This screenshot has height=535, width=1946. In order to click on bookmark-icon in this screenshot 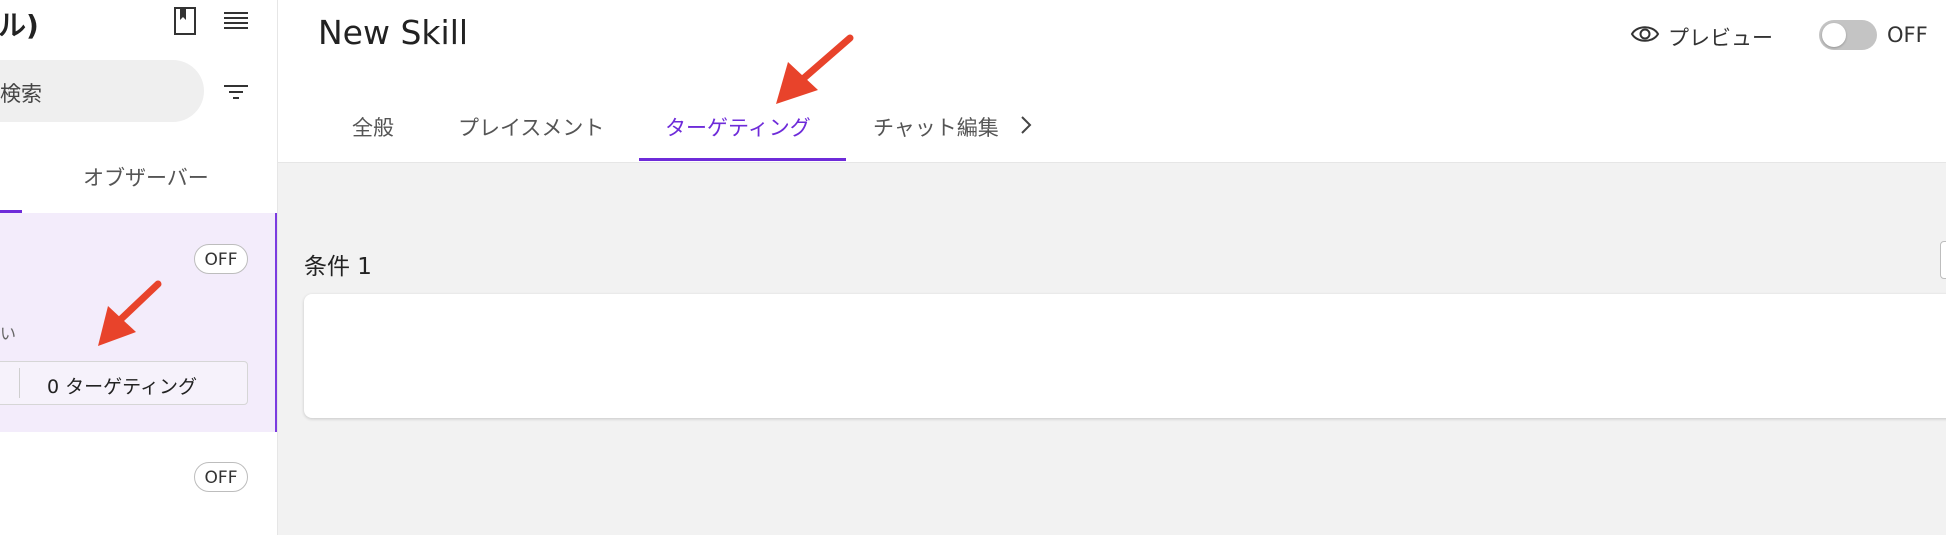, I will do `click(185, 21)`.